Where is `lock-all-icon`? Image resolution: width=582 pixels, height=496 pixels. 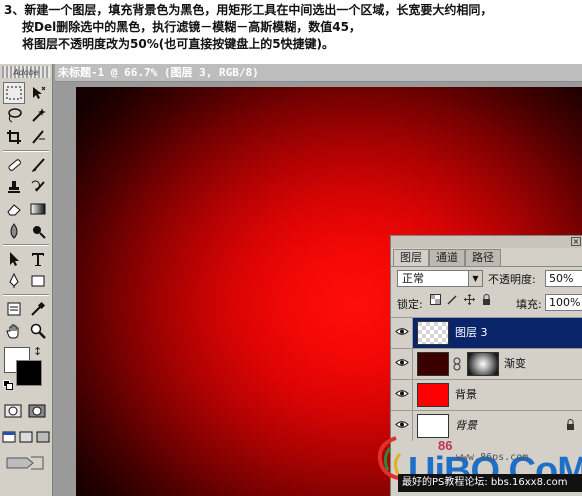
lock-all-icon is located at coordinates (486, 301).